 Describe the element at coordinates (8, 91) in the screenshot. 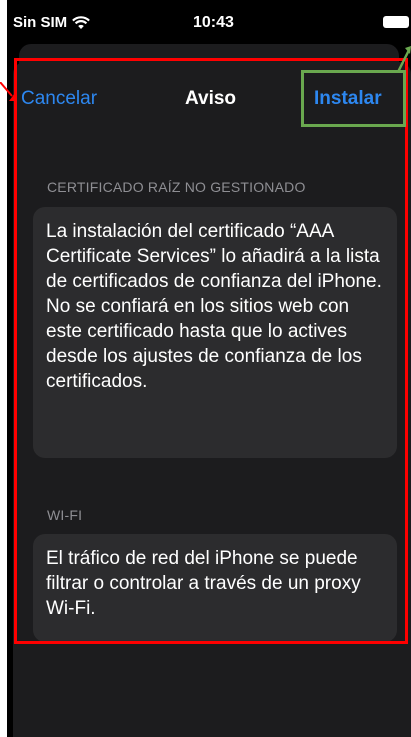

I see `annotation-arrow-red-icon` at that location.